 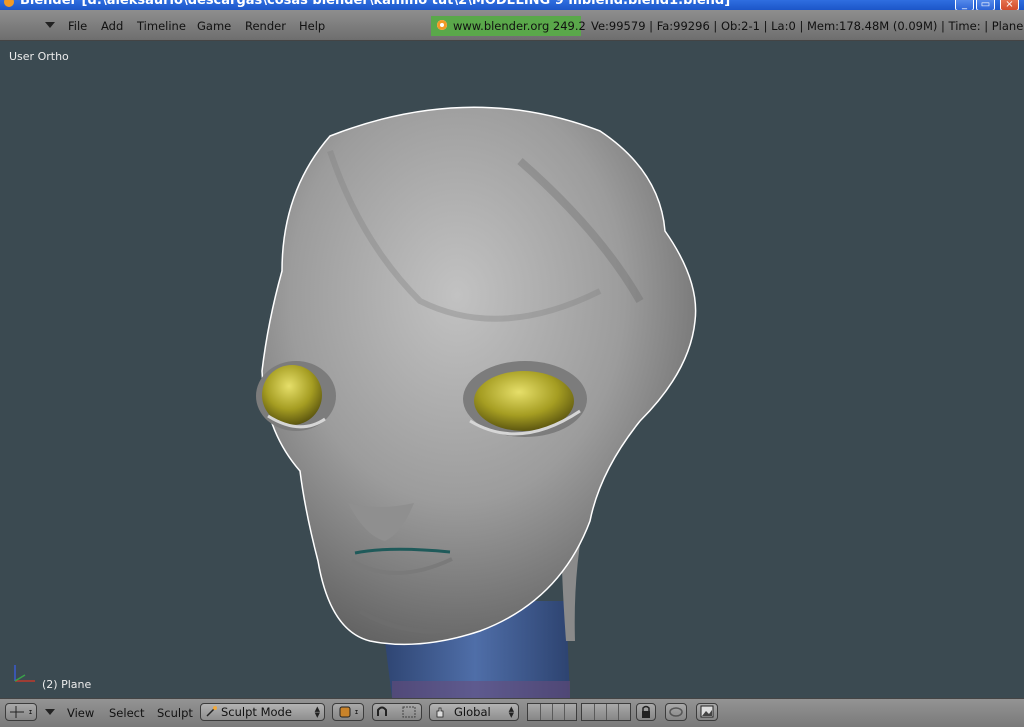 I want to click on menu-help: Help, so click(x=312, y=26).